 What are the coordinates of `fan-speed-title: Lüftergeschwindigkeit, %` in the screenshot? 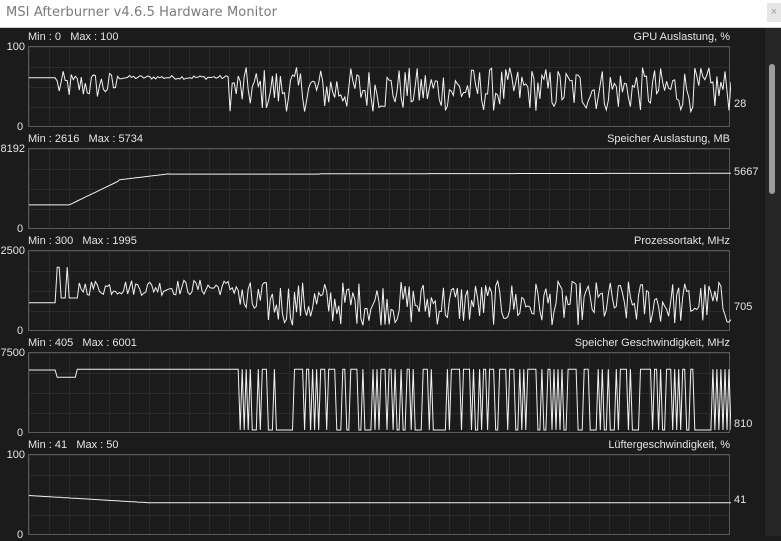 It's located at (669, 445).